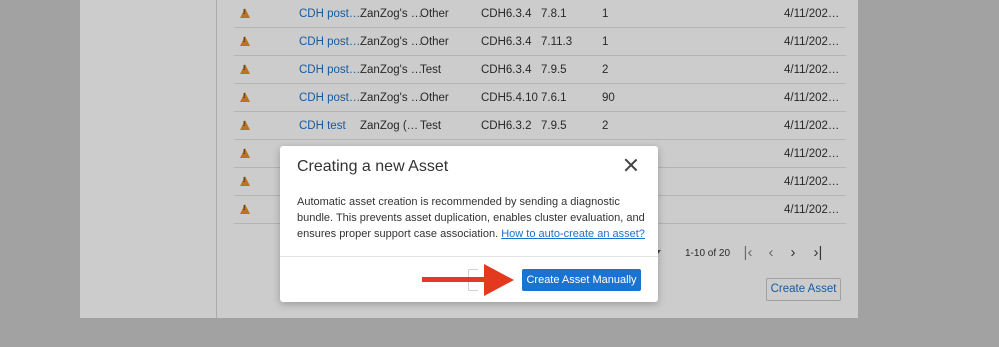 Image resolution: width=999 pixels, height=347 pixels. What do you see at coordinates (373, 166) in the screenshot?
I see `dialog-title: Creating a new Asset` at bounding box center [373, 166].